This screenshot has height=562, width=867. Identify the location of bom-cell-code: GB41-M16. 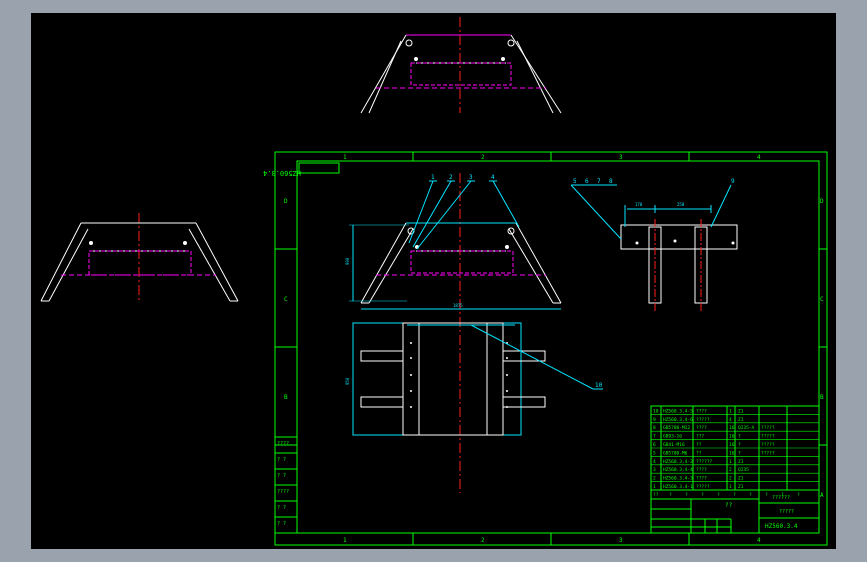
(674, 445).